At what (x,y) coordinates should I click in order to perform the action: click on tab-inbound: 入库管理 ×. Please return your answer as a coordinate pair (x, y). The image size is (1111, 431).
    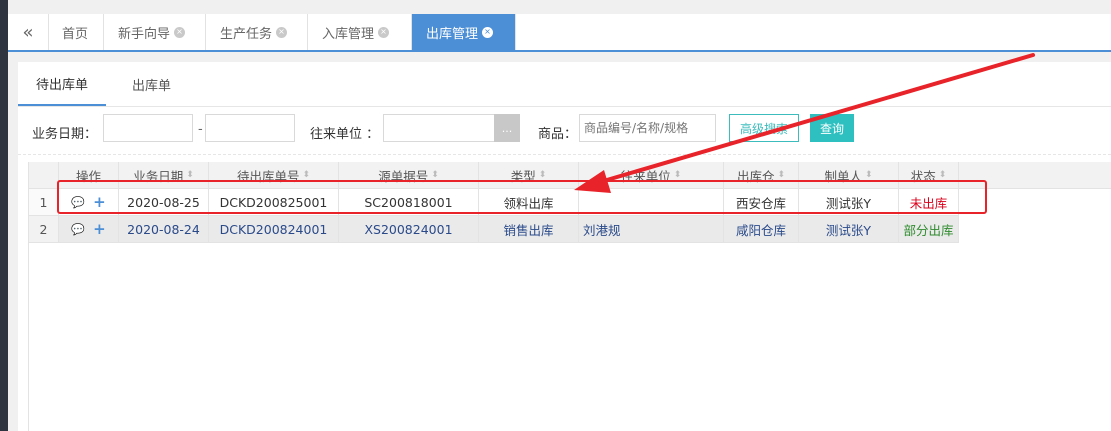
    Looking at the image, I should click on (360, 32).